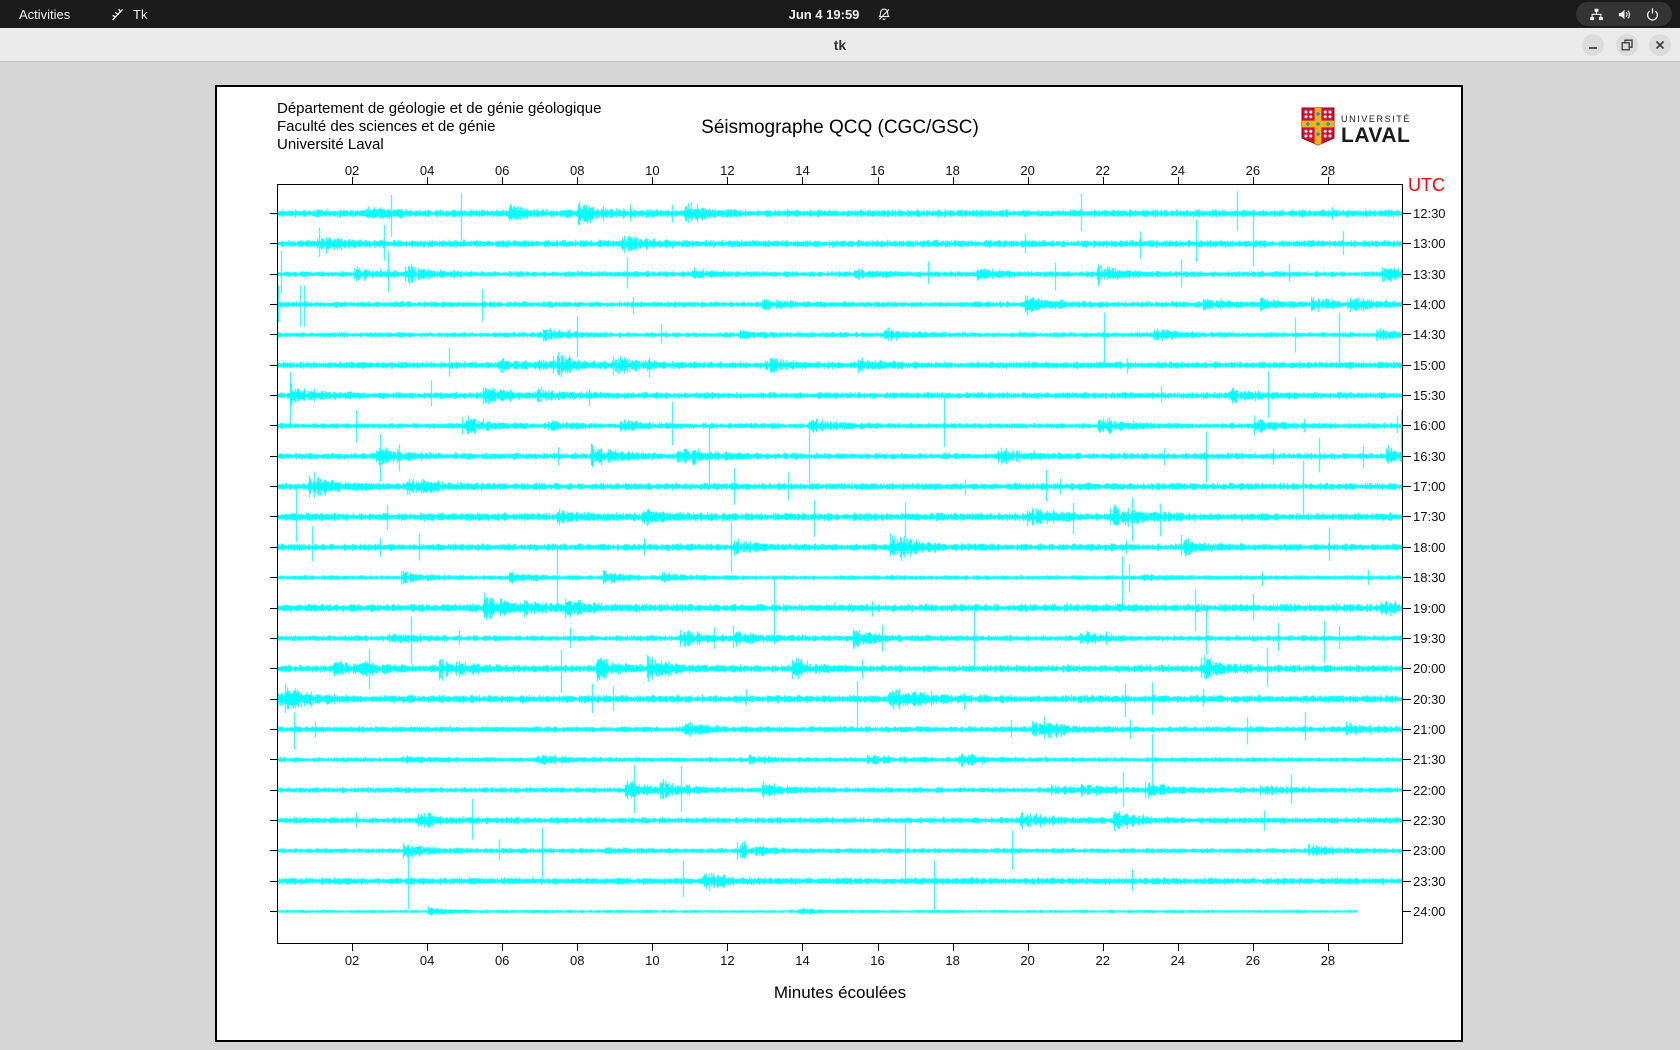  What do you see at coordinates (1429, 608) in the screenshot?
I see `utc-time-label: 19:00` at bounding box center [1429, 608].